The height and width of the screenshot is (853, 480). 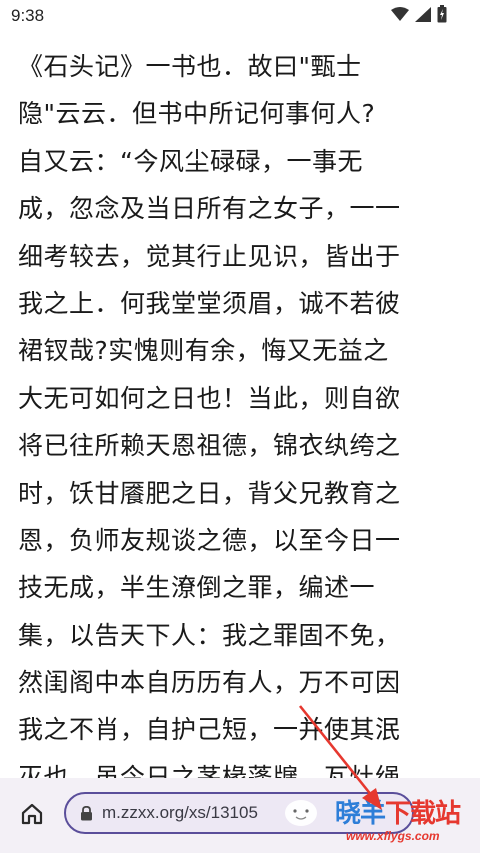 What do you see at coordinates (209, 771) in the screenshot?
I see `text-line: 灭也．虽今日之茅椽蓬牖，瓦灶绳` at bounding box center [209, 771].